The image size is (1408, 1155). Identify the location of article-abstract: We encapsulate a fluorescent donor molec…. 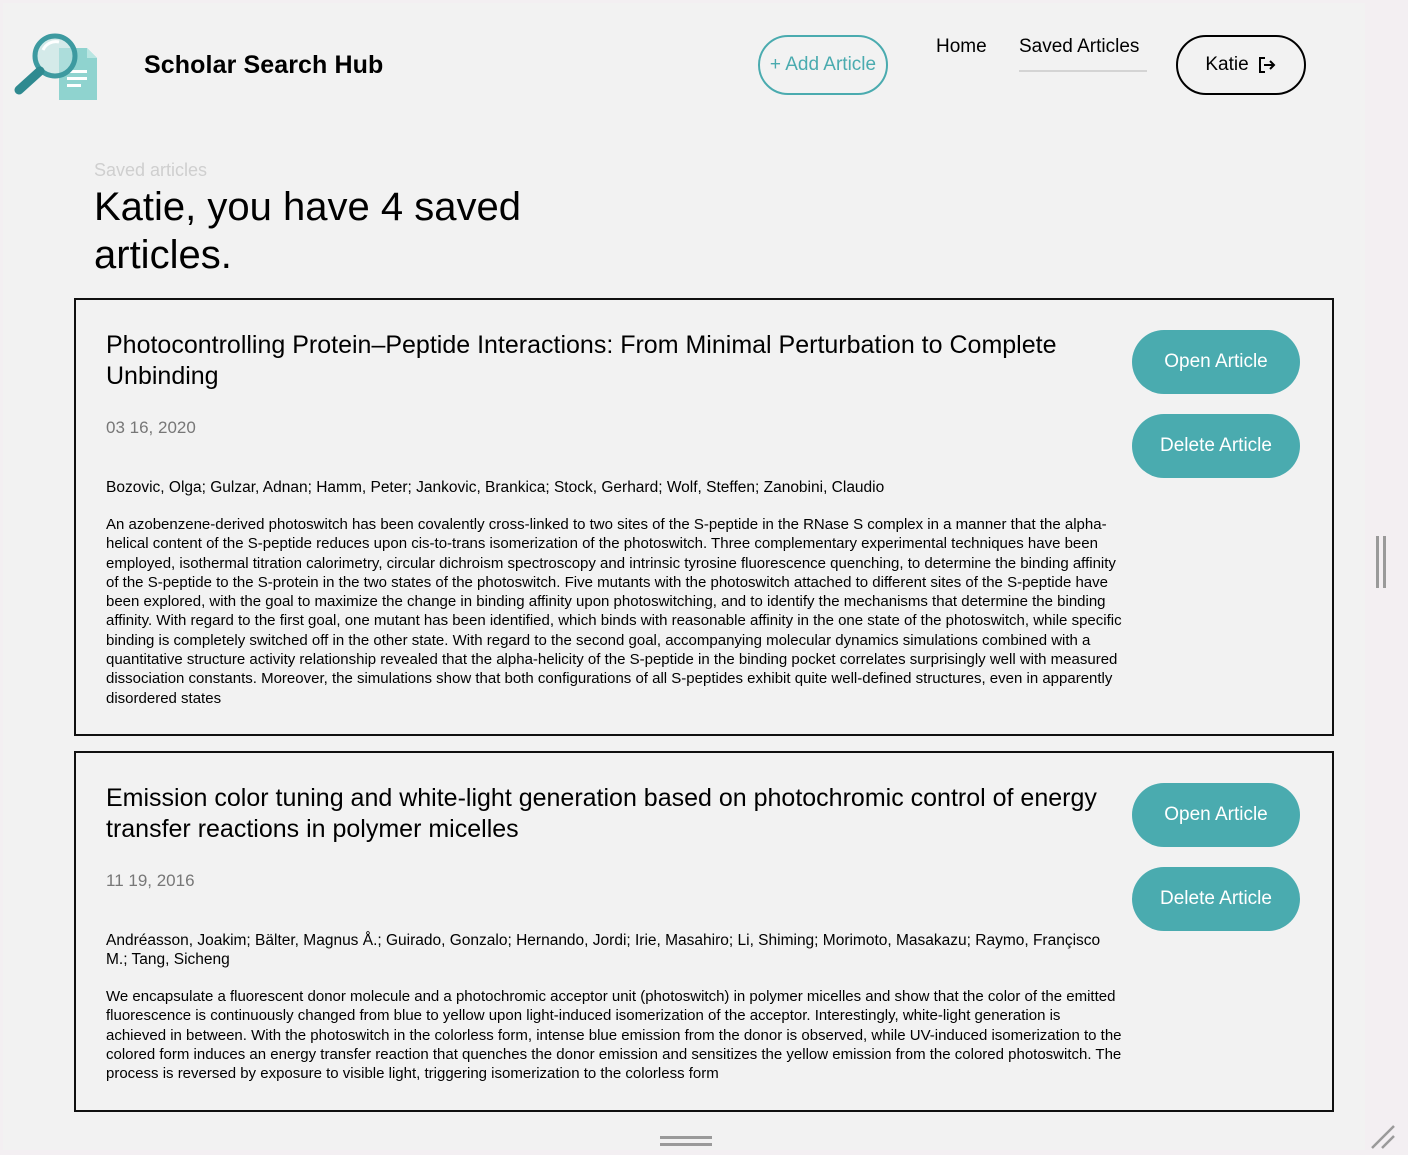
(614, 1035).